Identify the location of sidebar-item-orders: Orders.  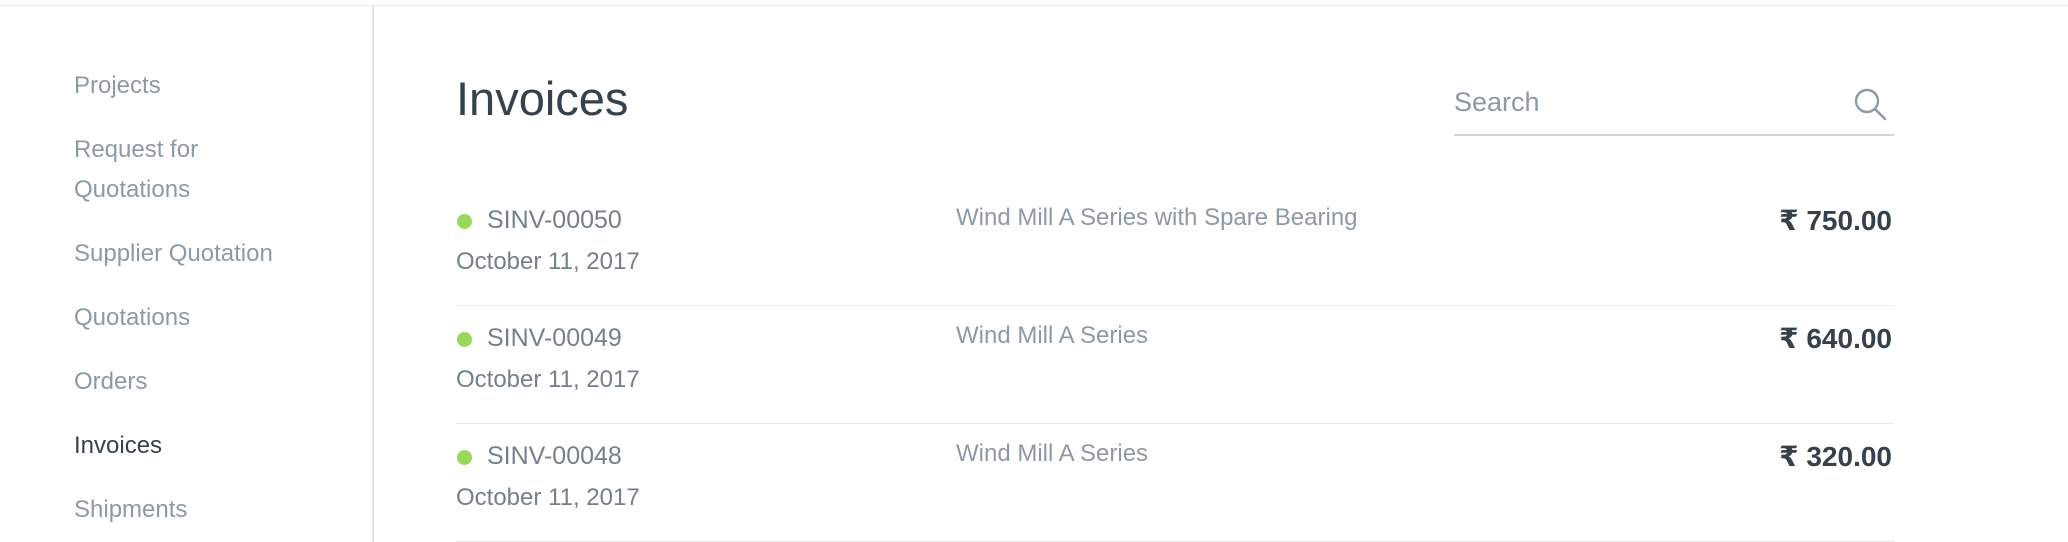
(110, 382).